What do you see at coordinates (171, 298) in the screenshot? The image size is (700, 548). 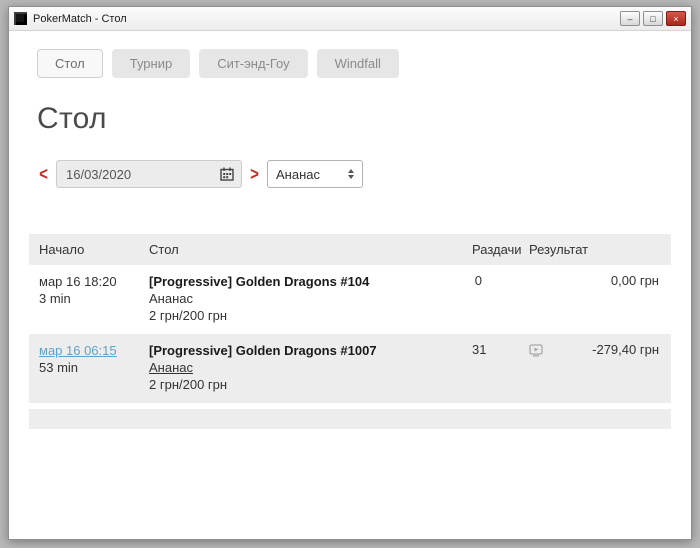 I see `game-type: Ананас` at bounding box center [171, 298].